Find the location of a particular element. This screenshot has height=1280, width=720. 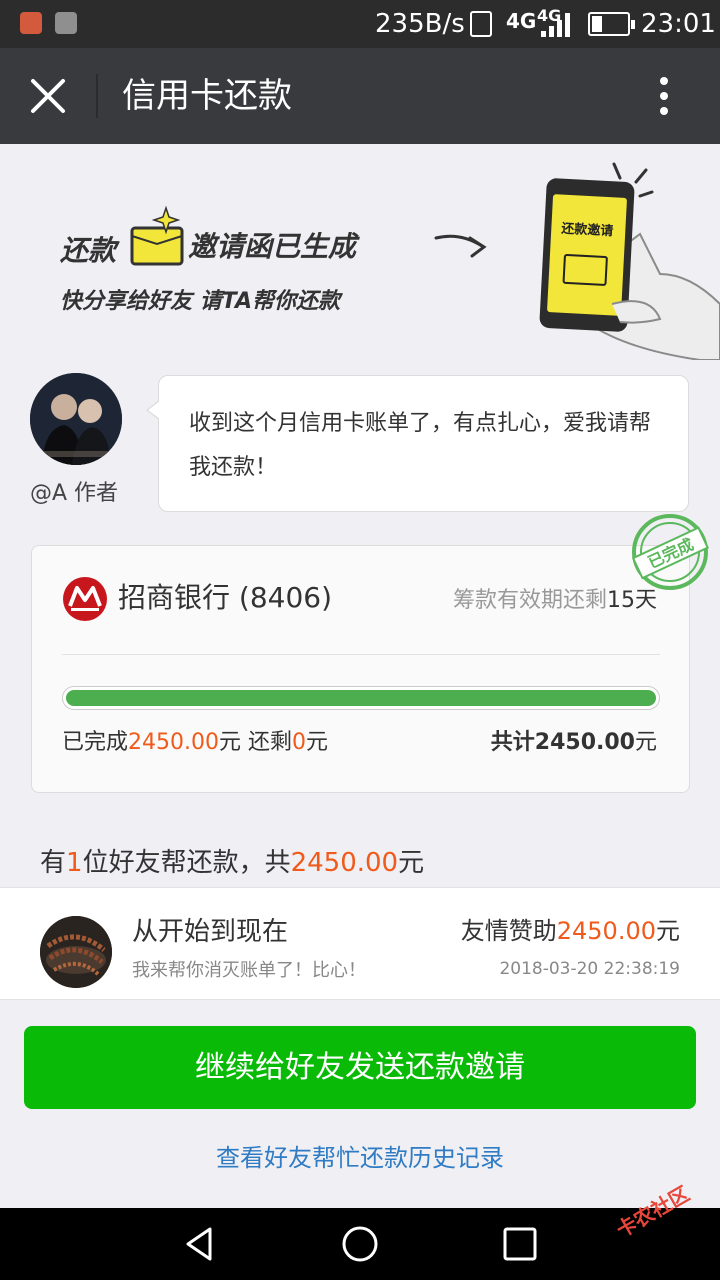

friends-suffix: 元 is located at coordinates (411, 863).